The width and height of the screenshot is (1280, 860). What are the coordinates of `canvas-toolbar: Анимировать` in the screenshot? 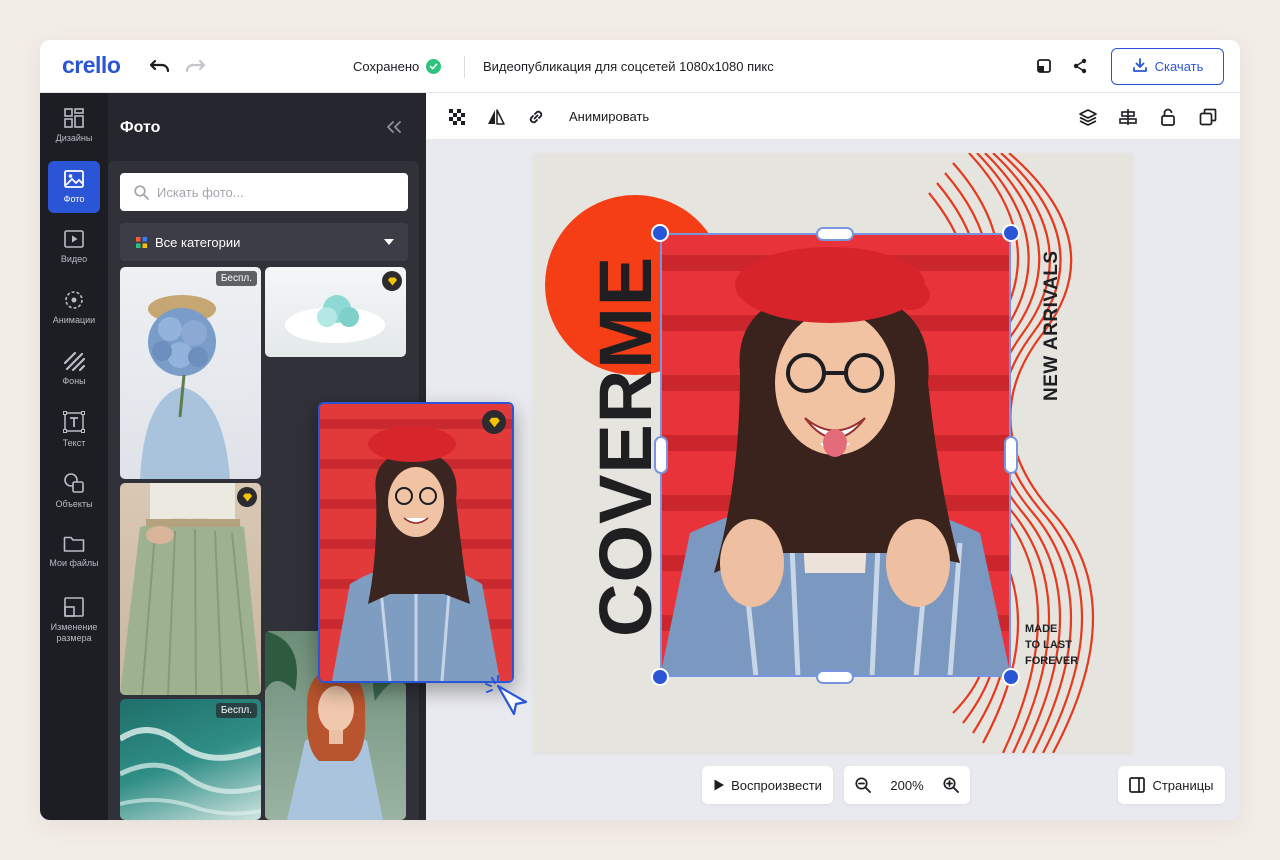 It's located at (833, 116).